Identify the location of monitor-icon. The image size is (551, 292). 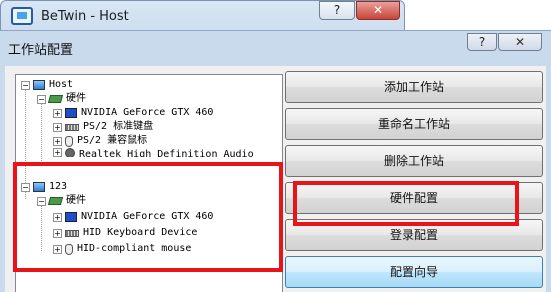
(71, 113).